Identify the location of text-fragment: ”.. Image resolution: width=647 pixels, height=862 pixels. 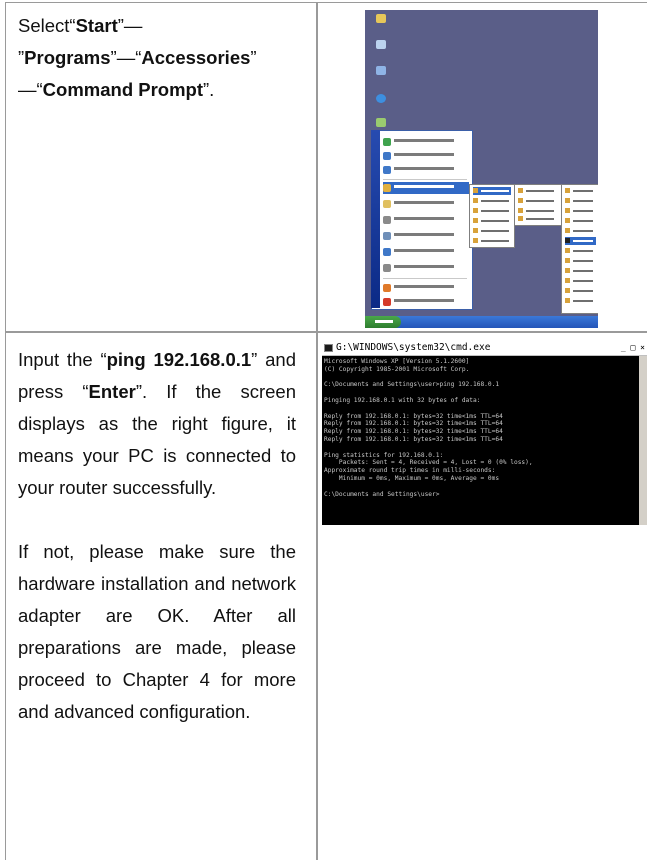
(209, 89).